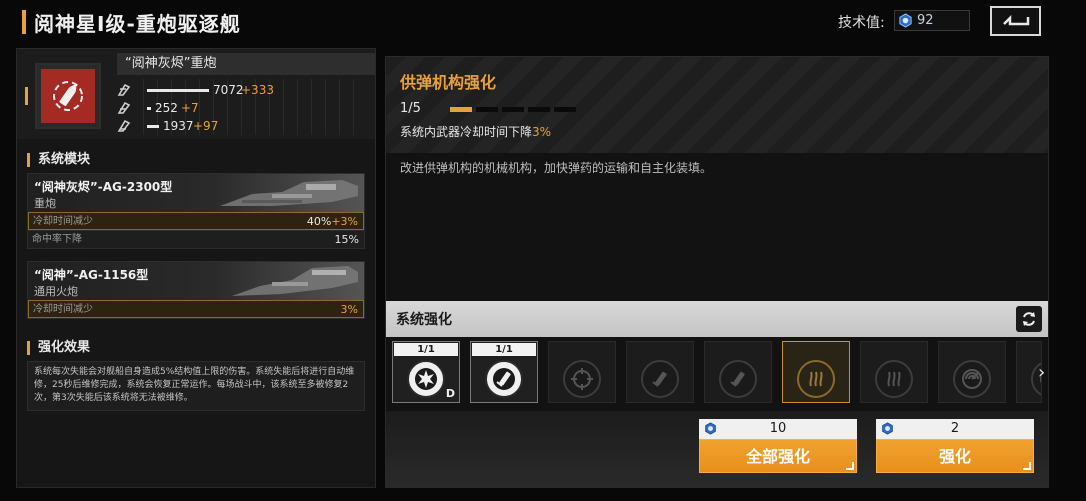 This screenshot has width=1086, height=501. I want to click on upgrade-title: 供弹机构强化, so click(448, 82).